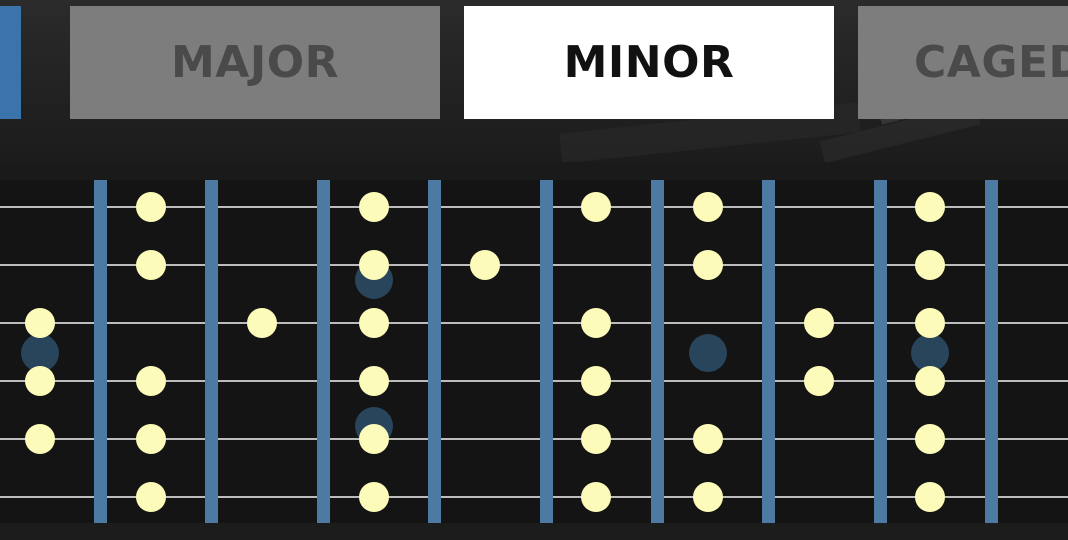 This screenshot has width=1068, height=540. What do you see at coordinates (534, 531) in the screenshot?
I see `bottom-strip` at bounding box center [534, 531].